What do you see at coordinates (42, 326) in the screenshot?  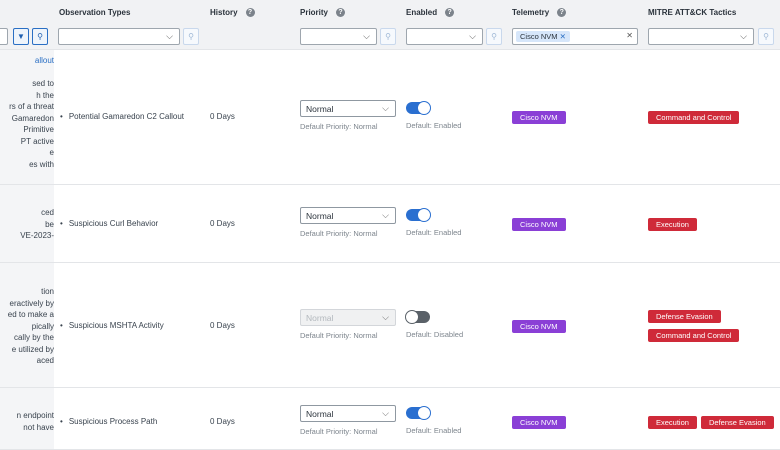 I see `description-line: pically` at bounding box center [42, 326].